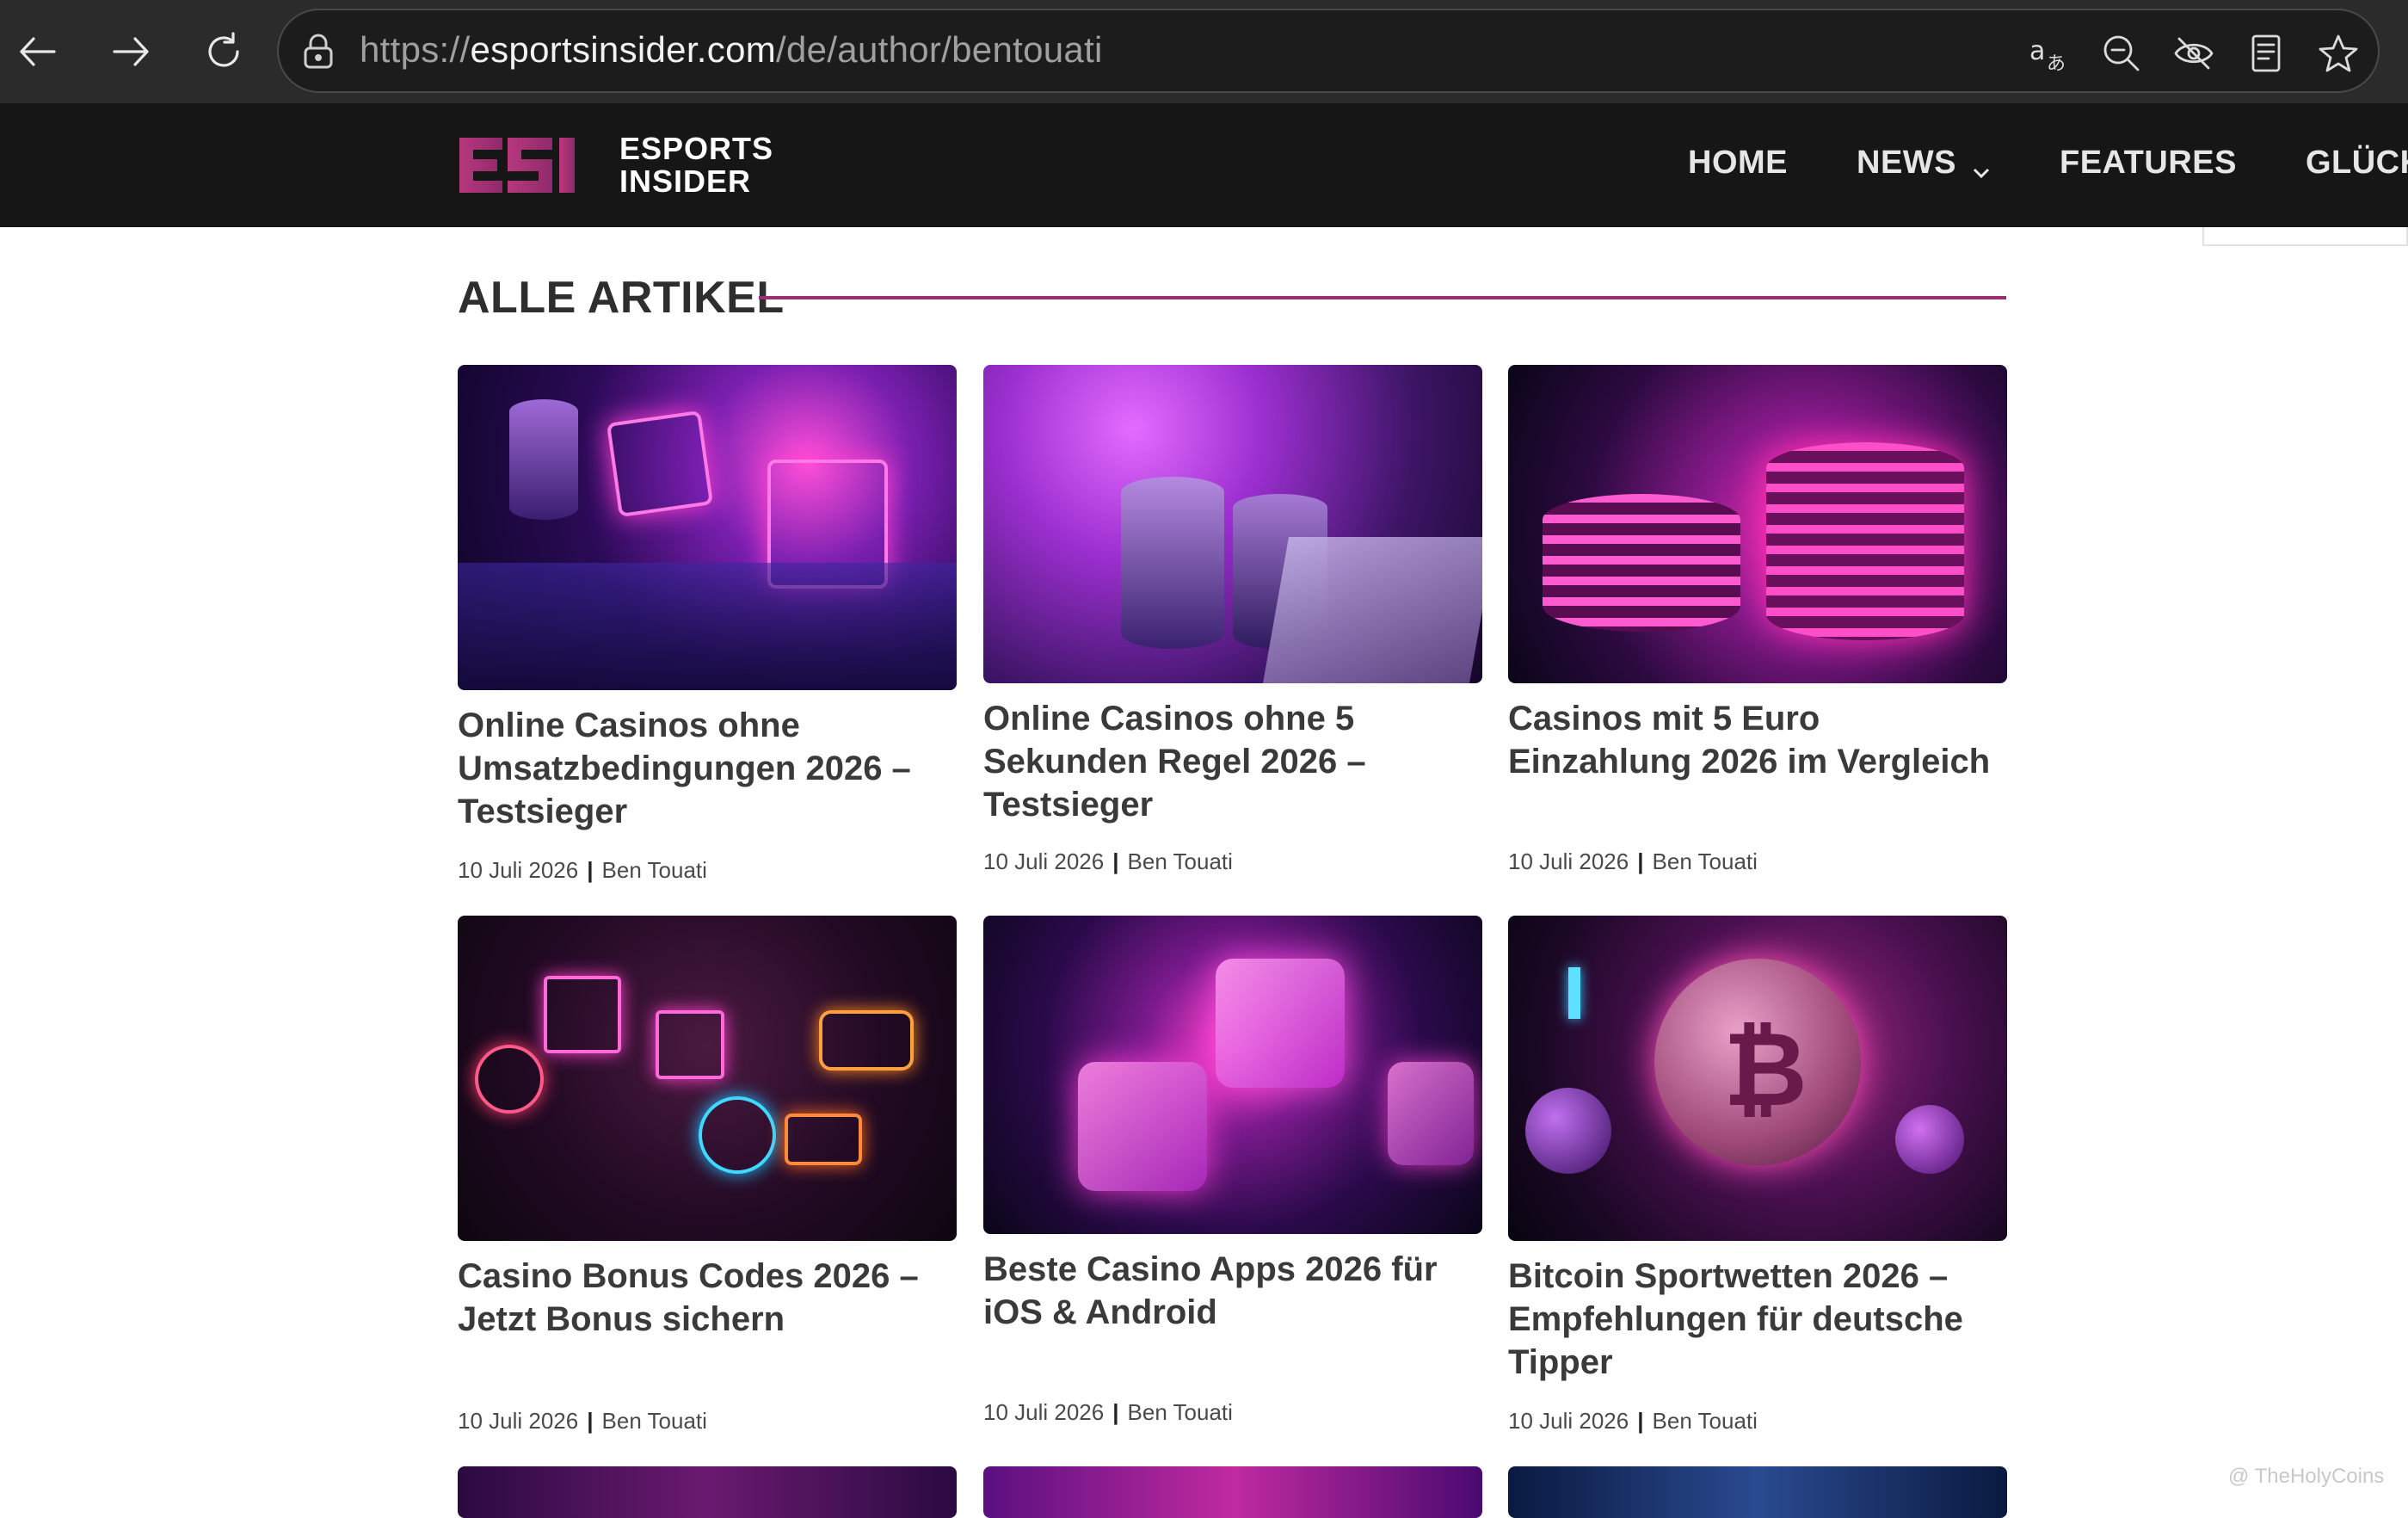  What do you see at coordinates (939, 49) in the screenshot?
I see `url-path: /de/author/bentouati` at bounding box center [939, 49].